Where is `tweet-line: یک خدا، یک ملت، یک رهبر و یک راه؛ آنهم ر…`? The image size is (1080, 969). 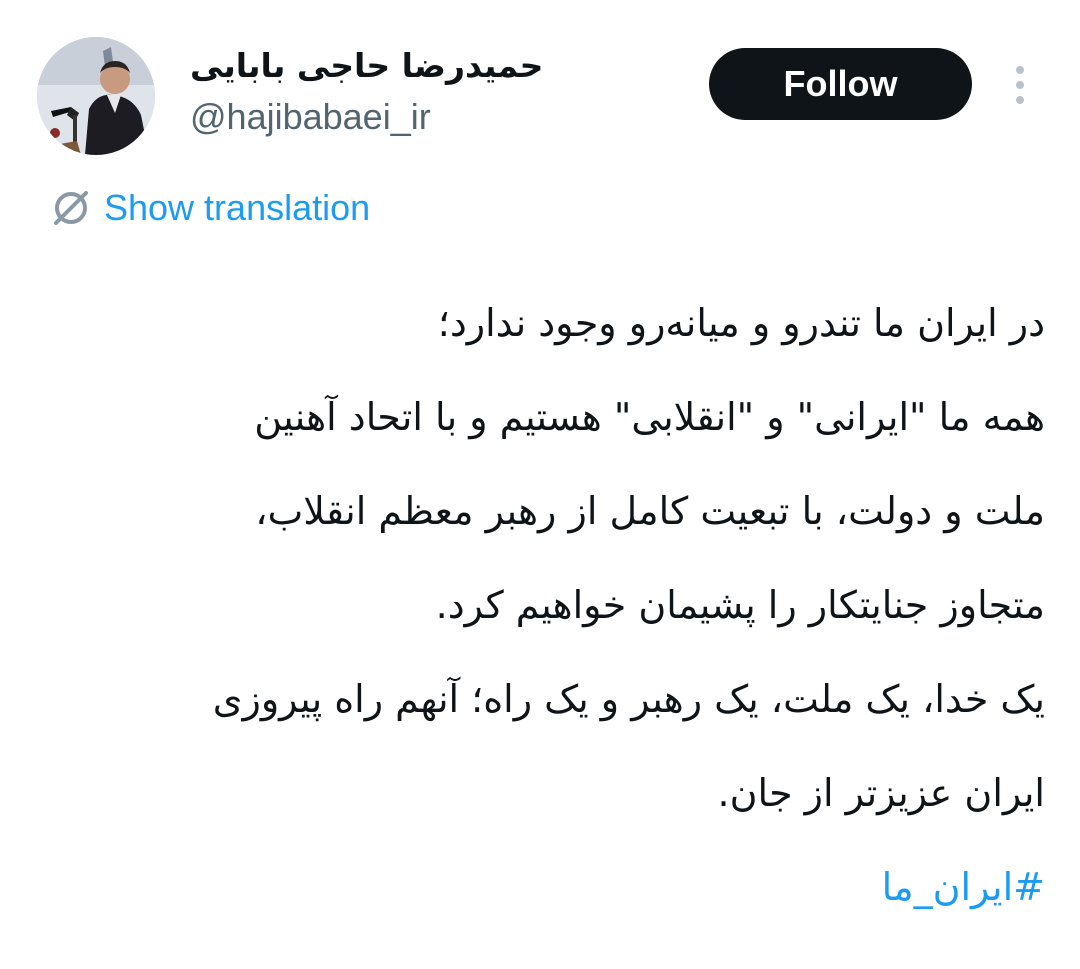
tweet-line: یک خدا، یک ملت، یک رهبر و یک راه؛ آنهم ر… is located at coordinates (628, 699).